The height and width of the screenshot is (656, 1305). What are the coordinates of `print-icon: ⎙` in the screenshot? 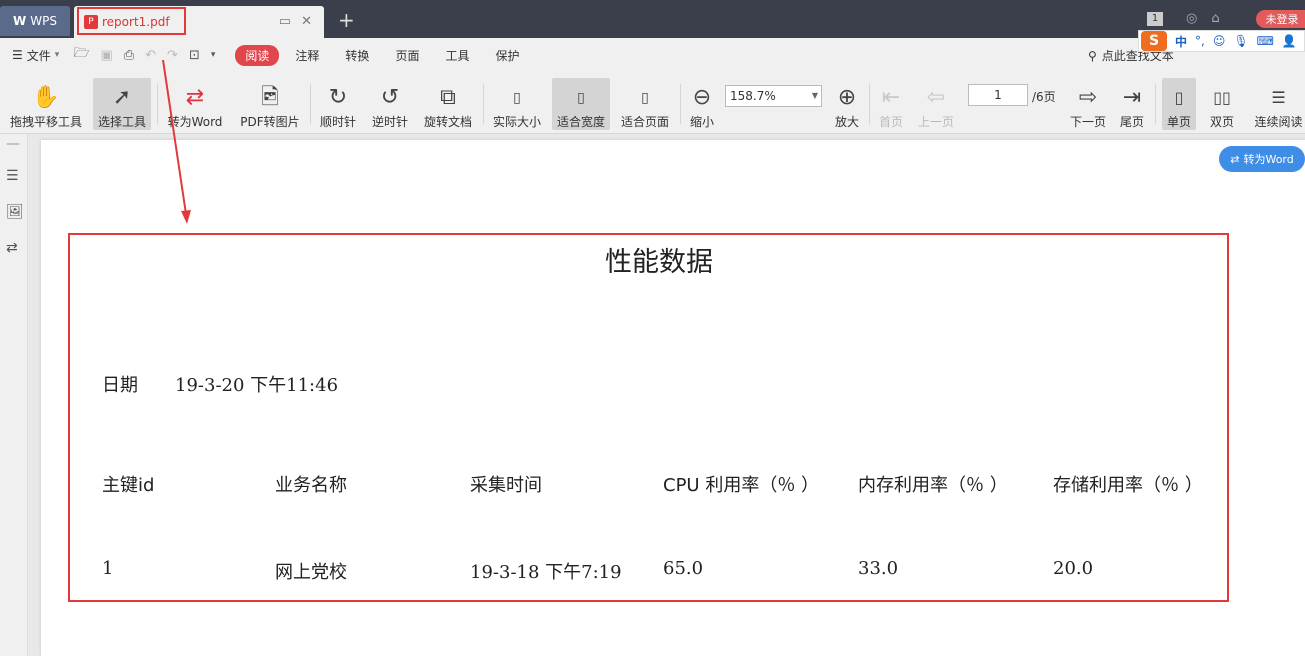 It's located at (129, 55).